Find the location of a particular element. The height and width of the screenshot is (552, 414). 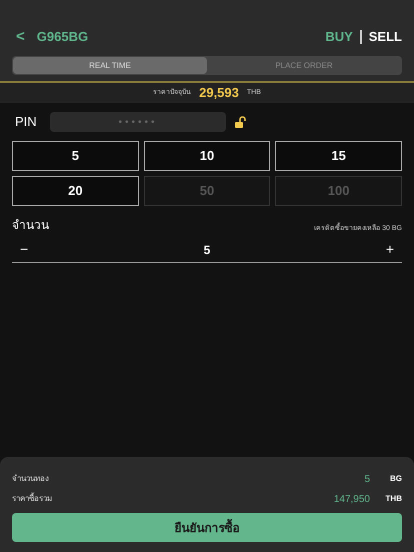

mode-tab: BUY is located at coordinates (339, 37).